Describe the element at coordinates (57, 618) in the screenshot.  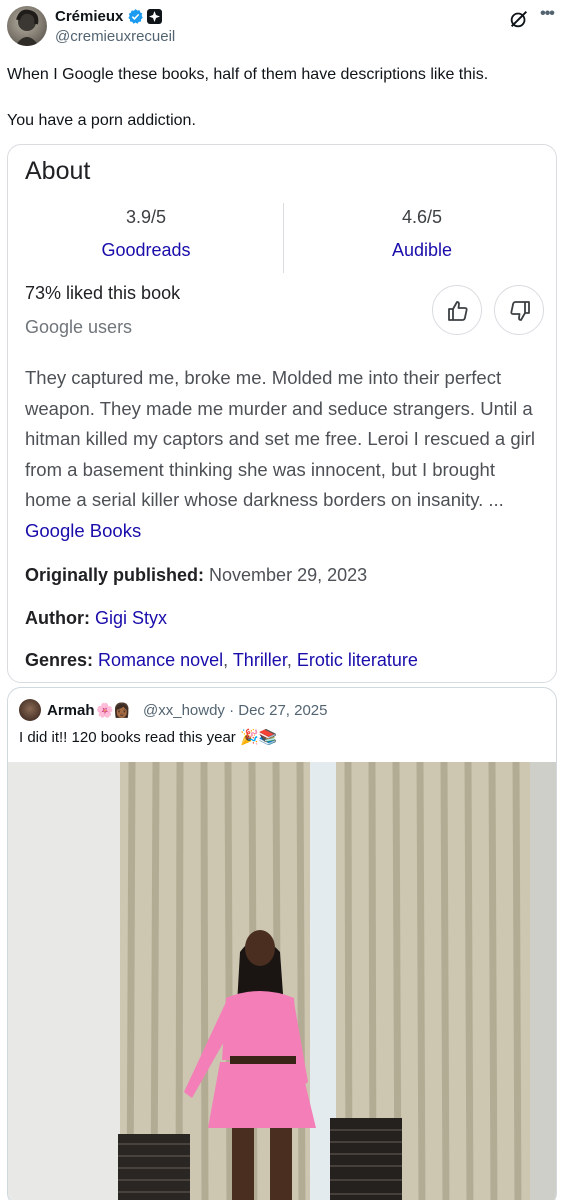
I see `author-label: Author:` at that location.